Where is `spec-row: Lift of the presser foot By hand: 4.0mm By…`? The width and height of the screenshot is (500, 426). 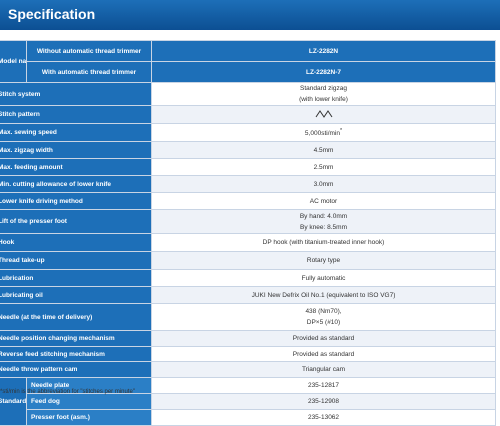 spec-row: Lift of the presser foot By hand: 4.0mm By… is located at coordinates (248, 221).